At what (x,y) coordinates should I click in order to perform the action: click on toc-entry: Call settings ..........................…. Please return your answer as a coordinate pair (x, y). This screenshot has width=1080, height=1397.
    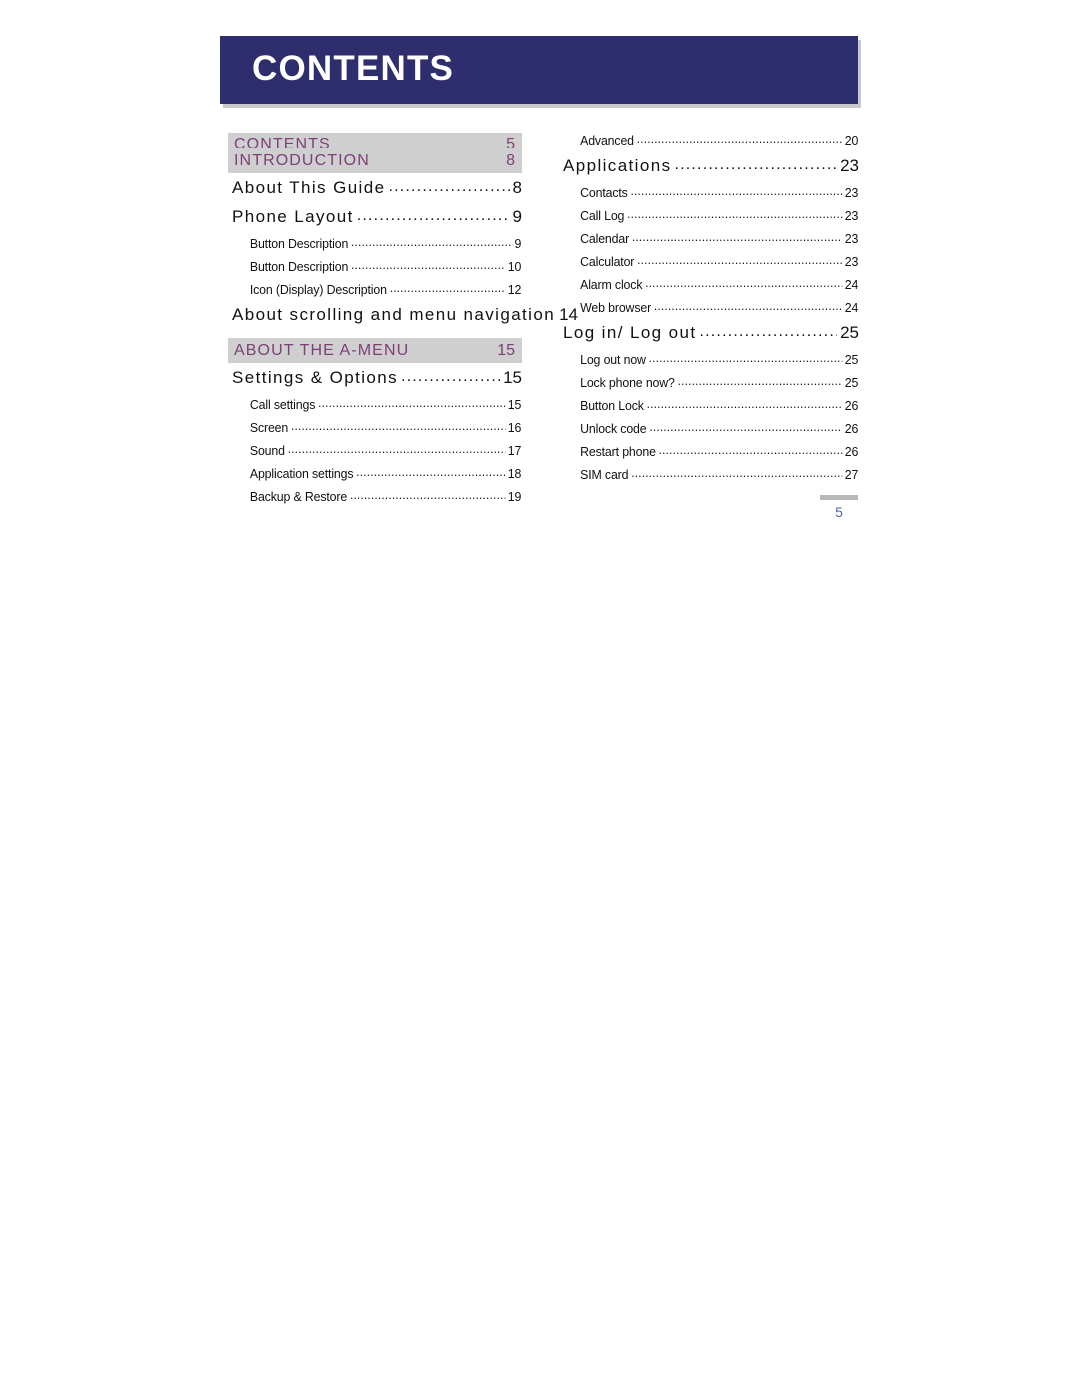
    Looking at the image, I should click on (375, 408).